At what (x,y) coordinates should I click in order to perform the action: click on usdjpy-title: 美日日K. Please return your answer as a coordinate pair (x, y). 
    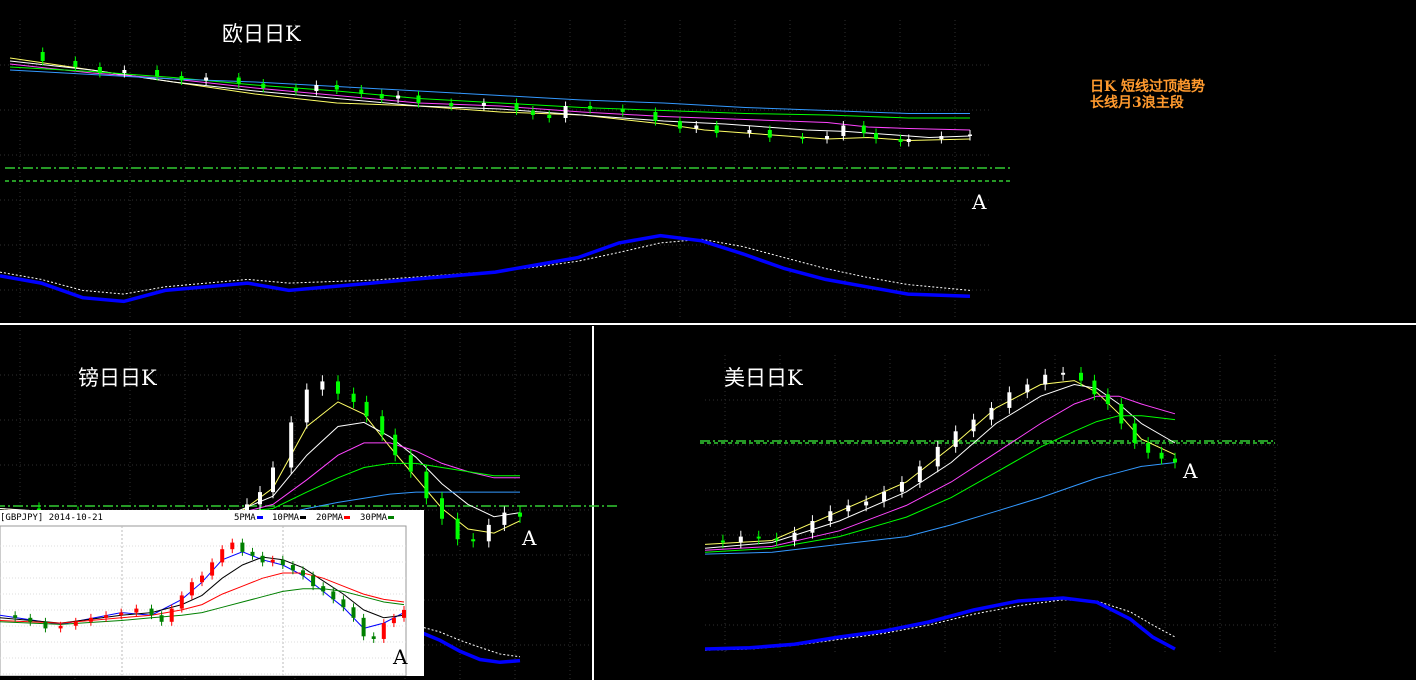
    Looking at the image, I should click on (763, 378).